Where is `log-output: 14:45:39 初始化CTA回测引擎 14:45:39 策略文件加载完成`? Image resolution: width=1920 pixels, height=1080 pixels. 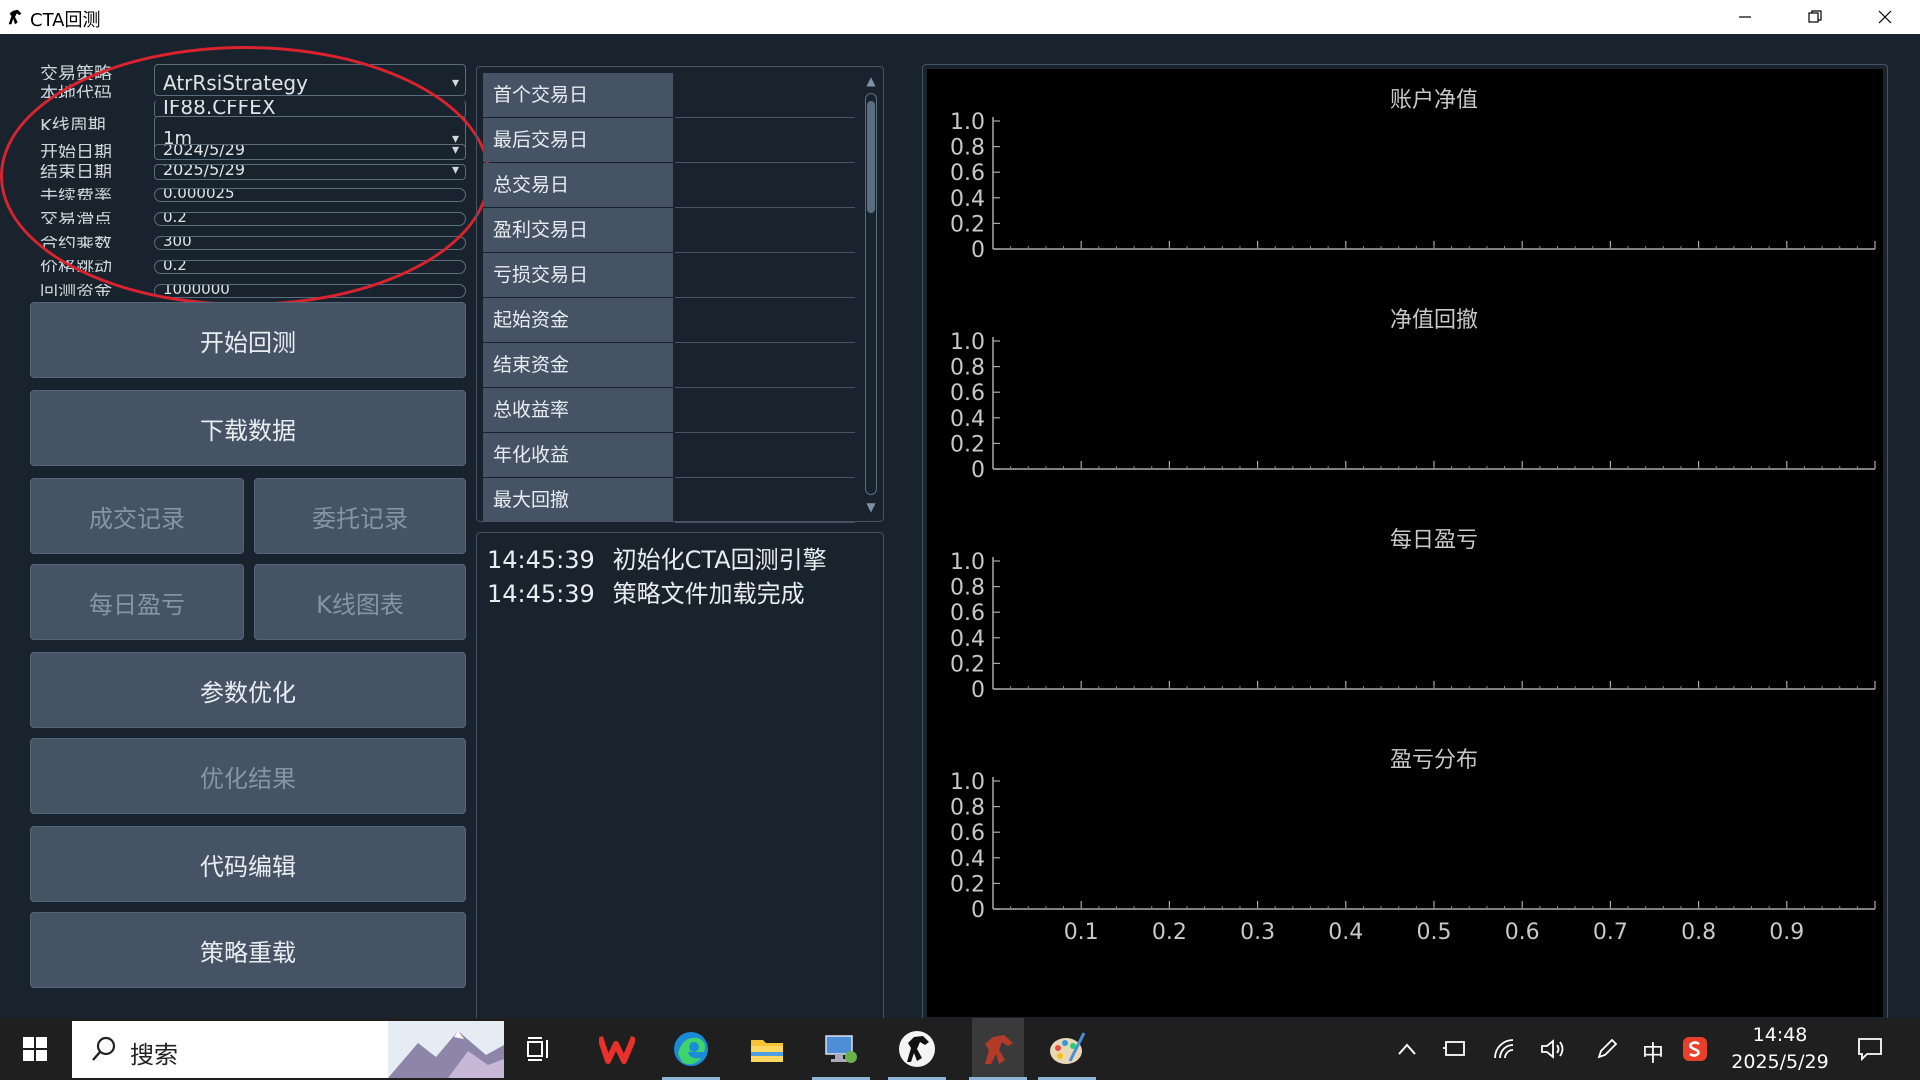 log-output: 14:45:39 初始化CTA回测引擎 14:45:39 策略文件加载完成 is located at coordinates (680, 777).